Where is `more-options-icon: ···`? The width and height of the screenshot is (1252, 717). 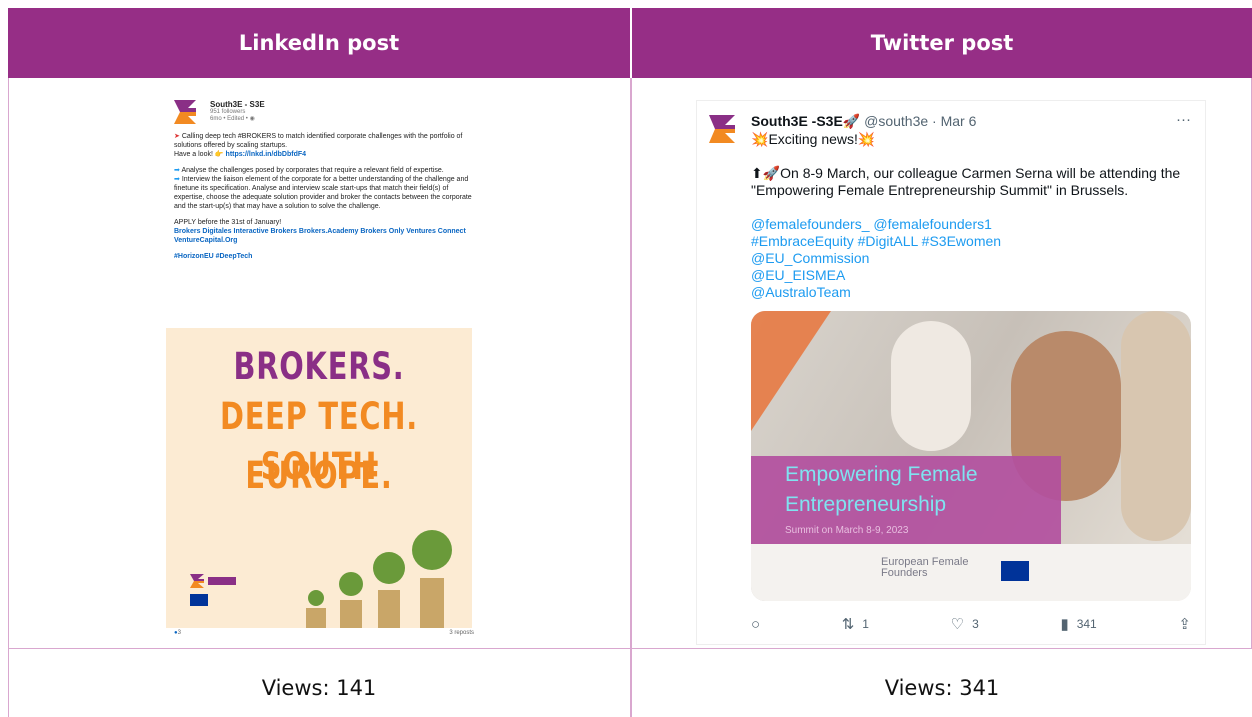
more-options-icon: ··· is located at coordinates (1183, 119).